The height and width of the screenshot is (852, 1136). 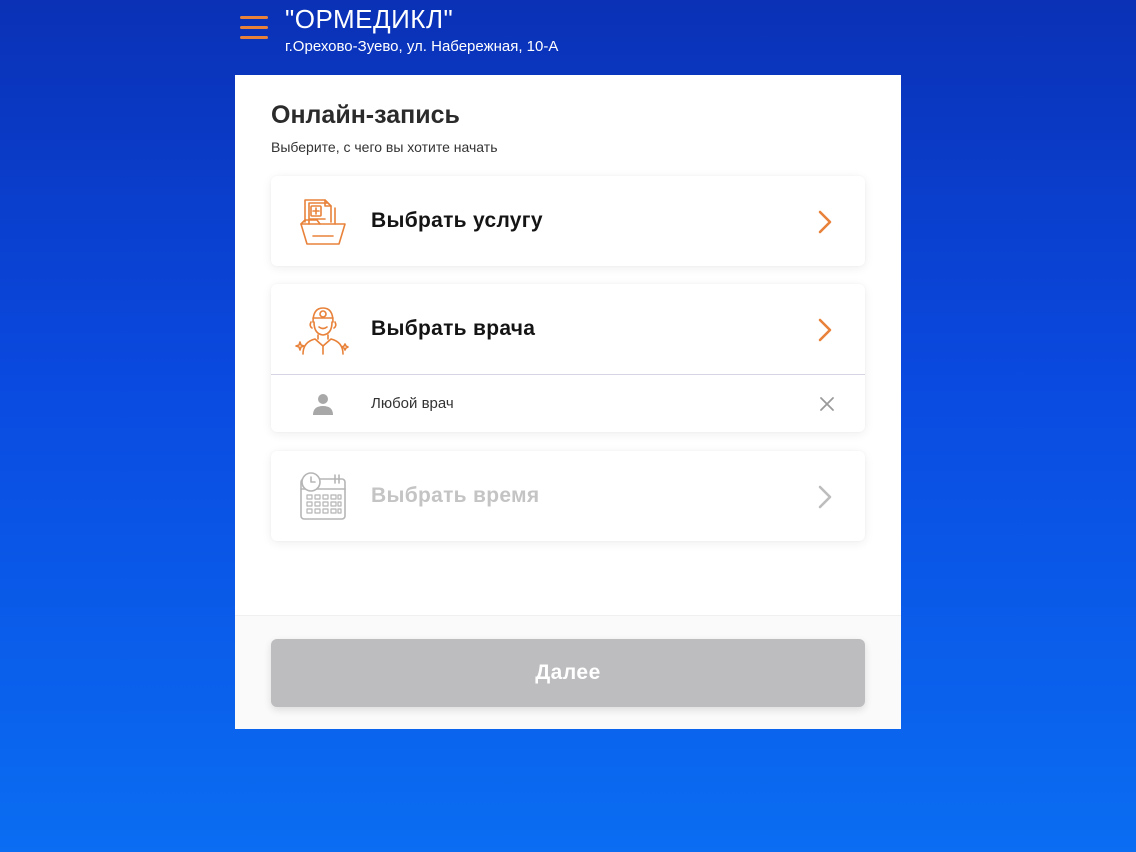 I want to click on selected-doctor-row: Любой врач, so click(x=568, y=403).